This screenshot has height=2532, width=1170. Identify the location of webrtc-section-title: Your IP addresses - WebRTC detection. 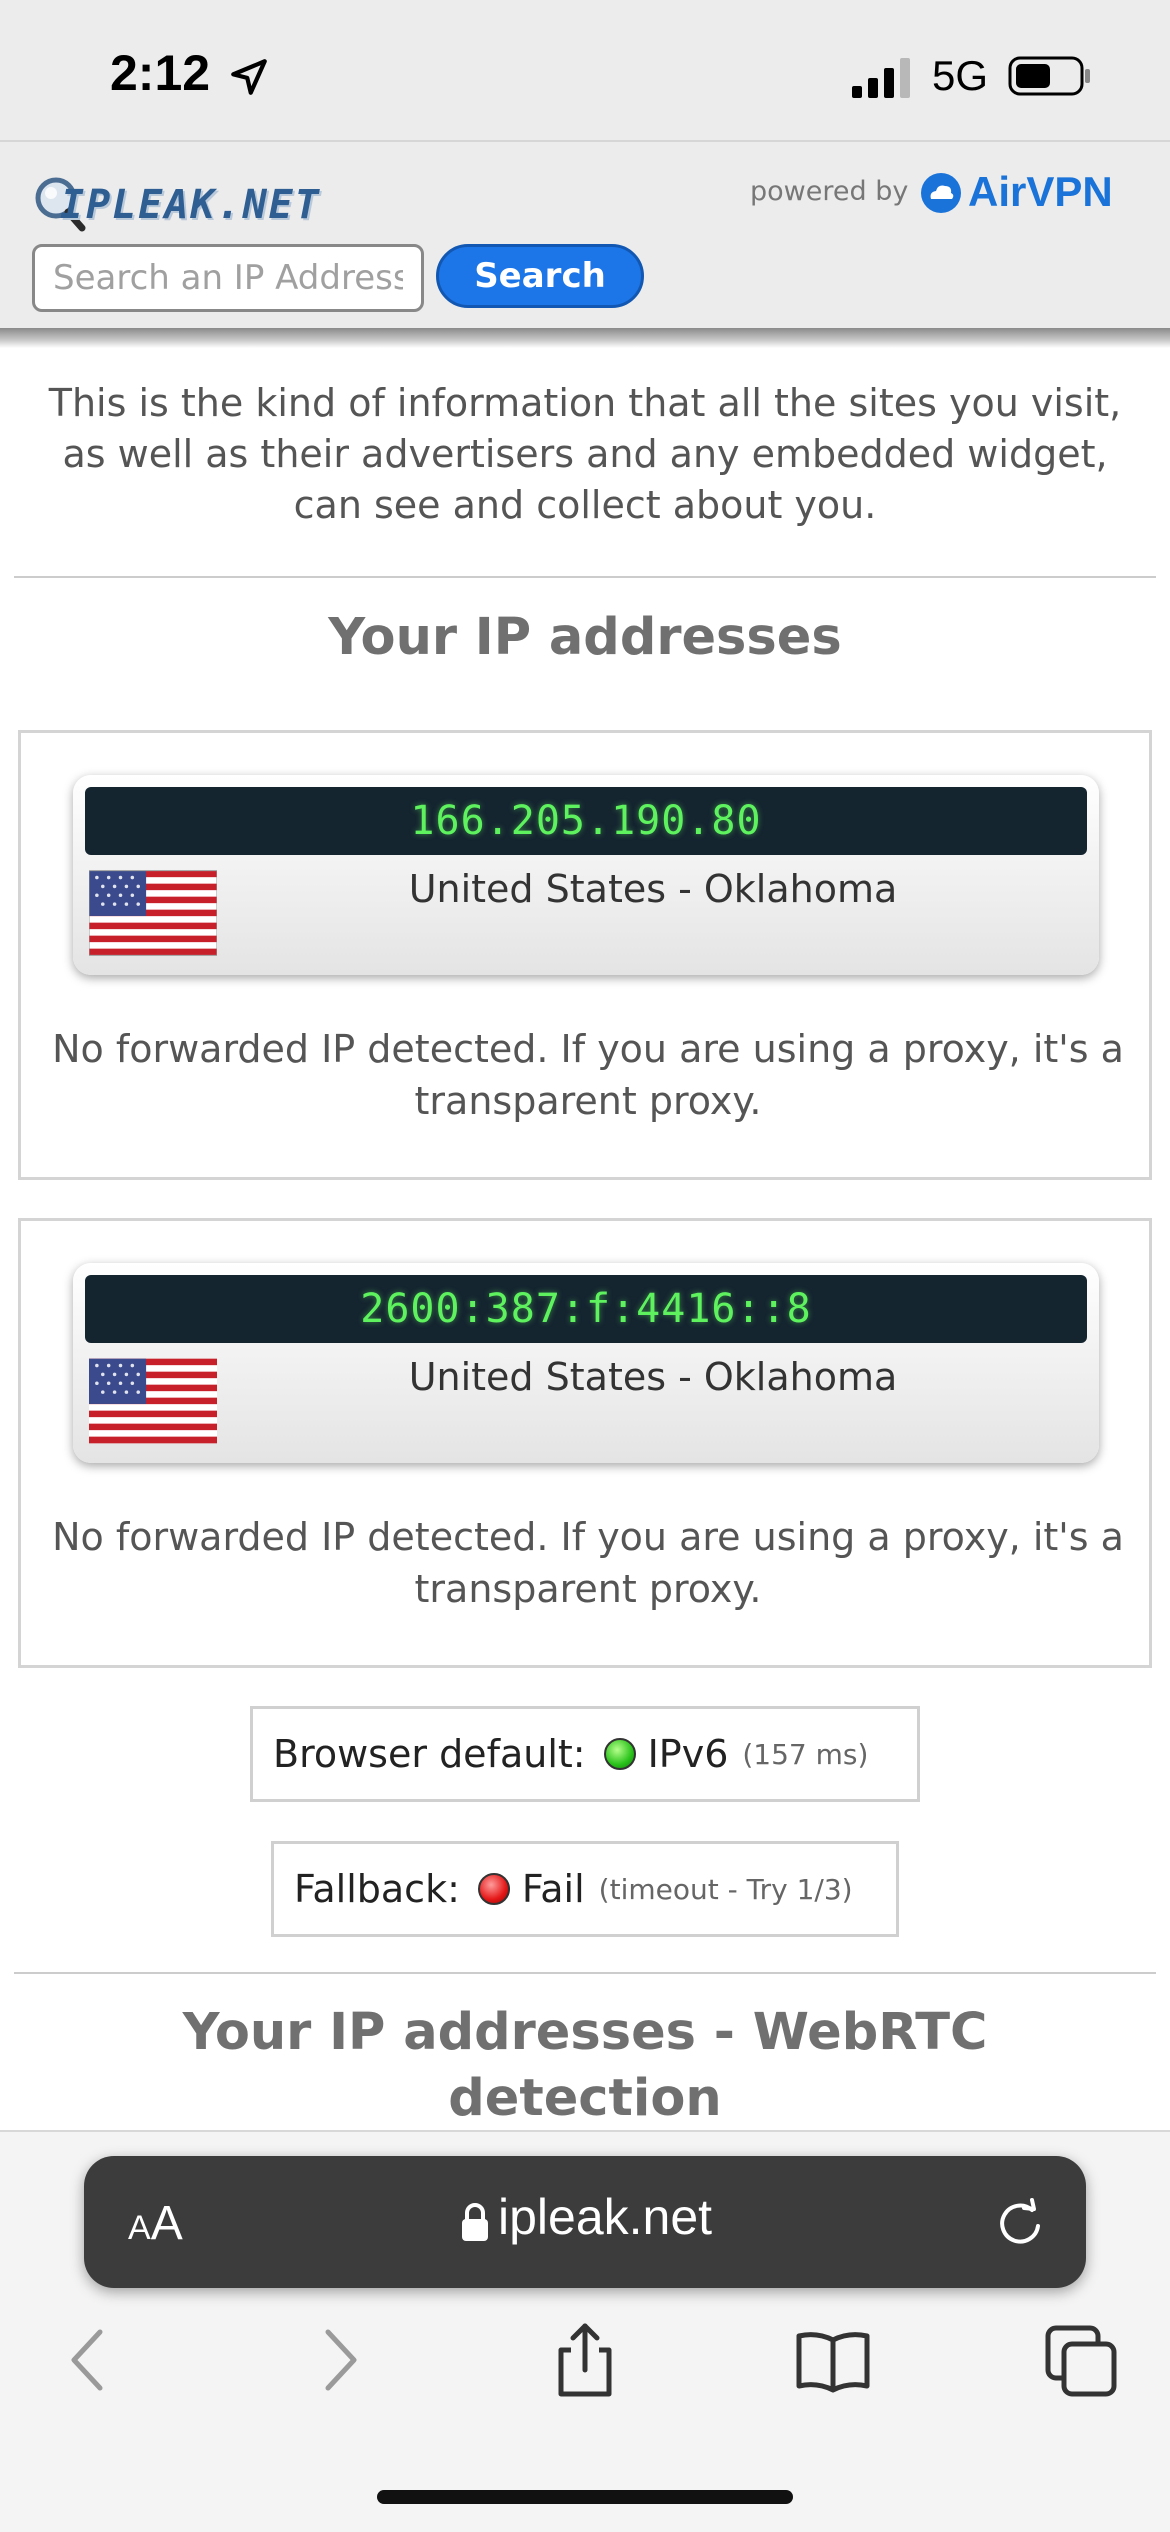
(585, 2065).